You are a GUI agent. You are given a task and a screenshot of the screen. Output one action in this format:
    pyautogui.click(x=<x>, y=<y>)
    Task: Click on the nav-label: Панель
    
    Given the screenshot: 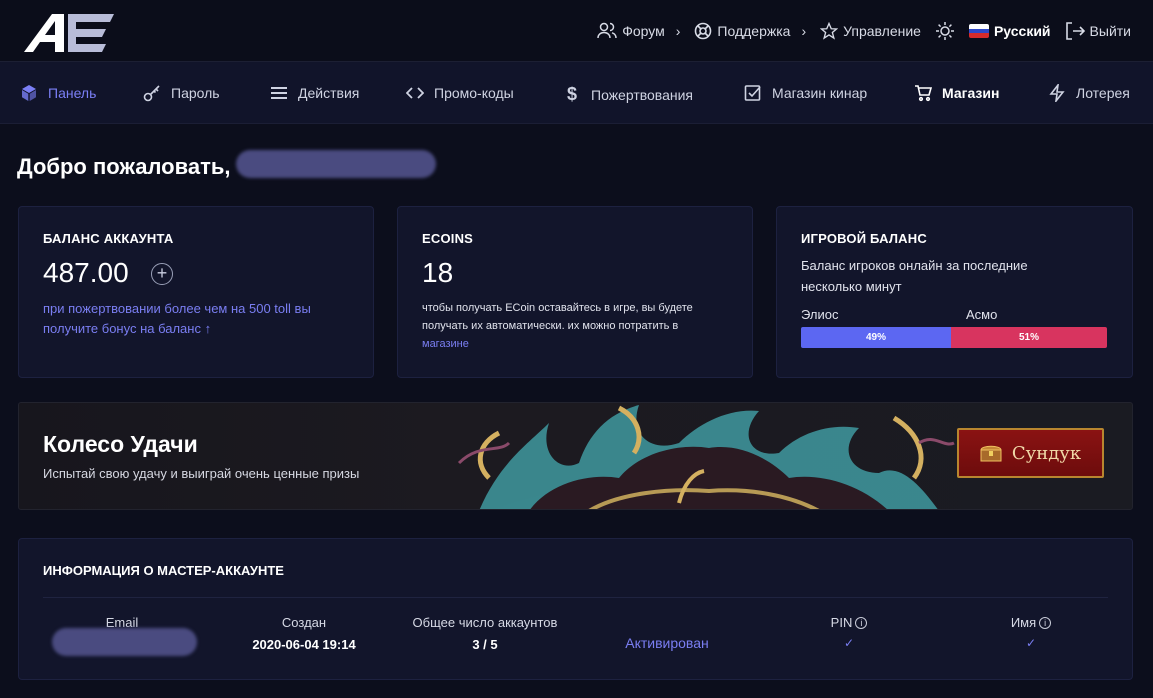 What is the action you would take?
    pyautogui.click(x=72, y=93)
    